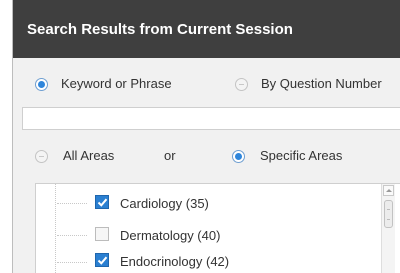  I want to click on specific-areas-label: Specific Areas, so click(301, 155).